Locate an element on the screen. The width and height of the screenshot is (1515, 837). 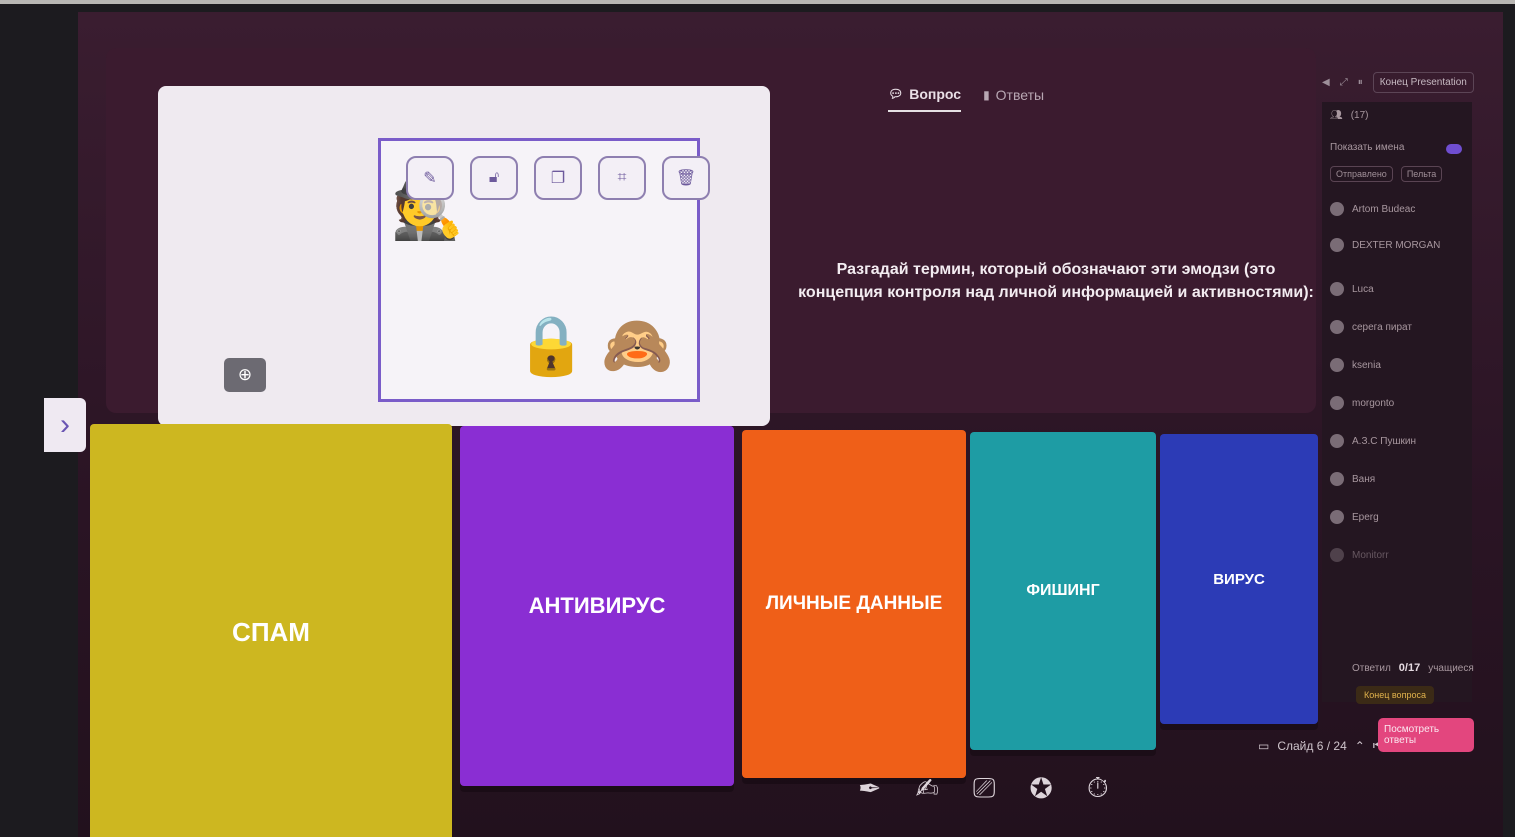
slide-navigation: ▭ Слайд 6 / 24 ⌃ ⏮︎ is located at coordinates (1321, 745).